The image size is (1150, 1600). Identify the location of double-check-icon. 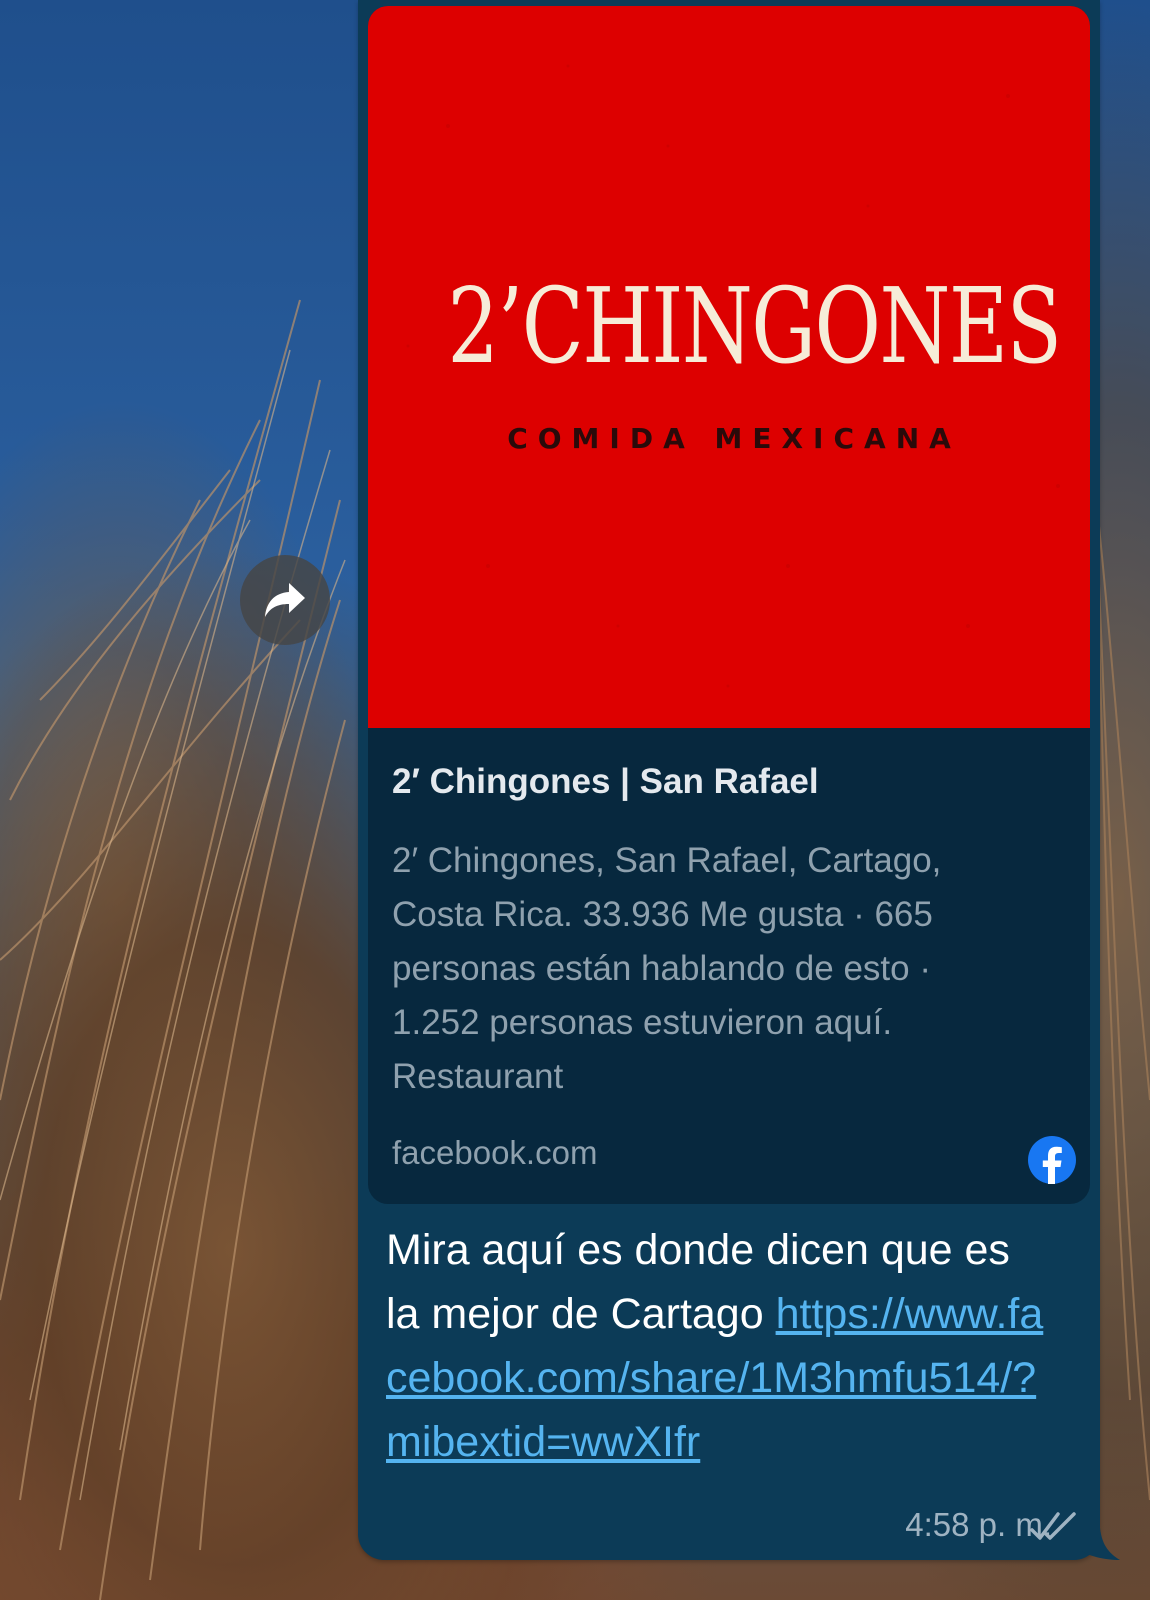
(1053, 1526).